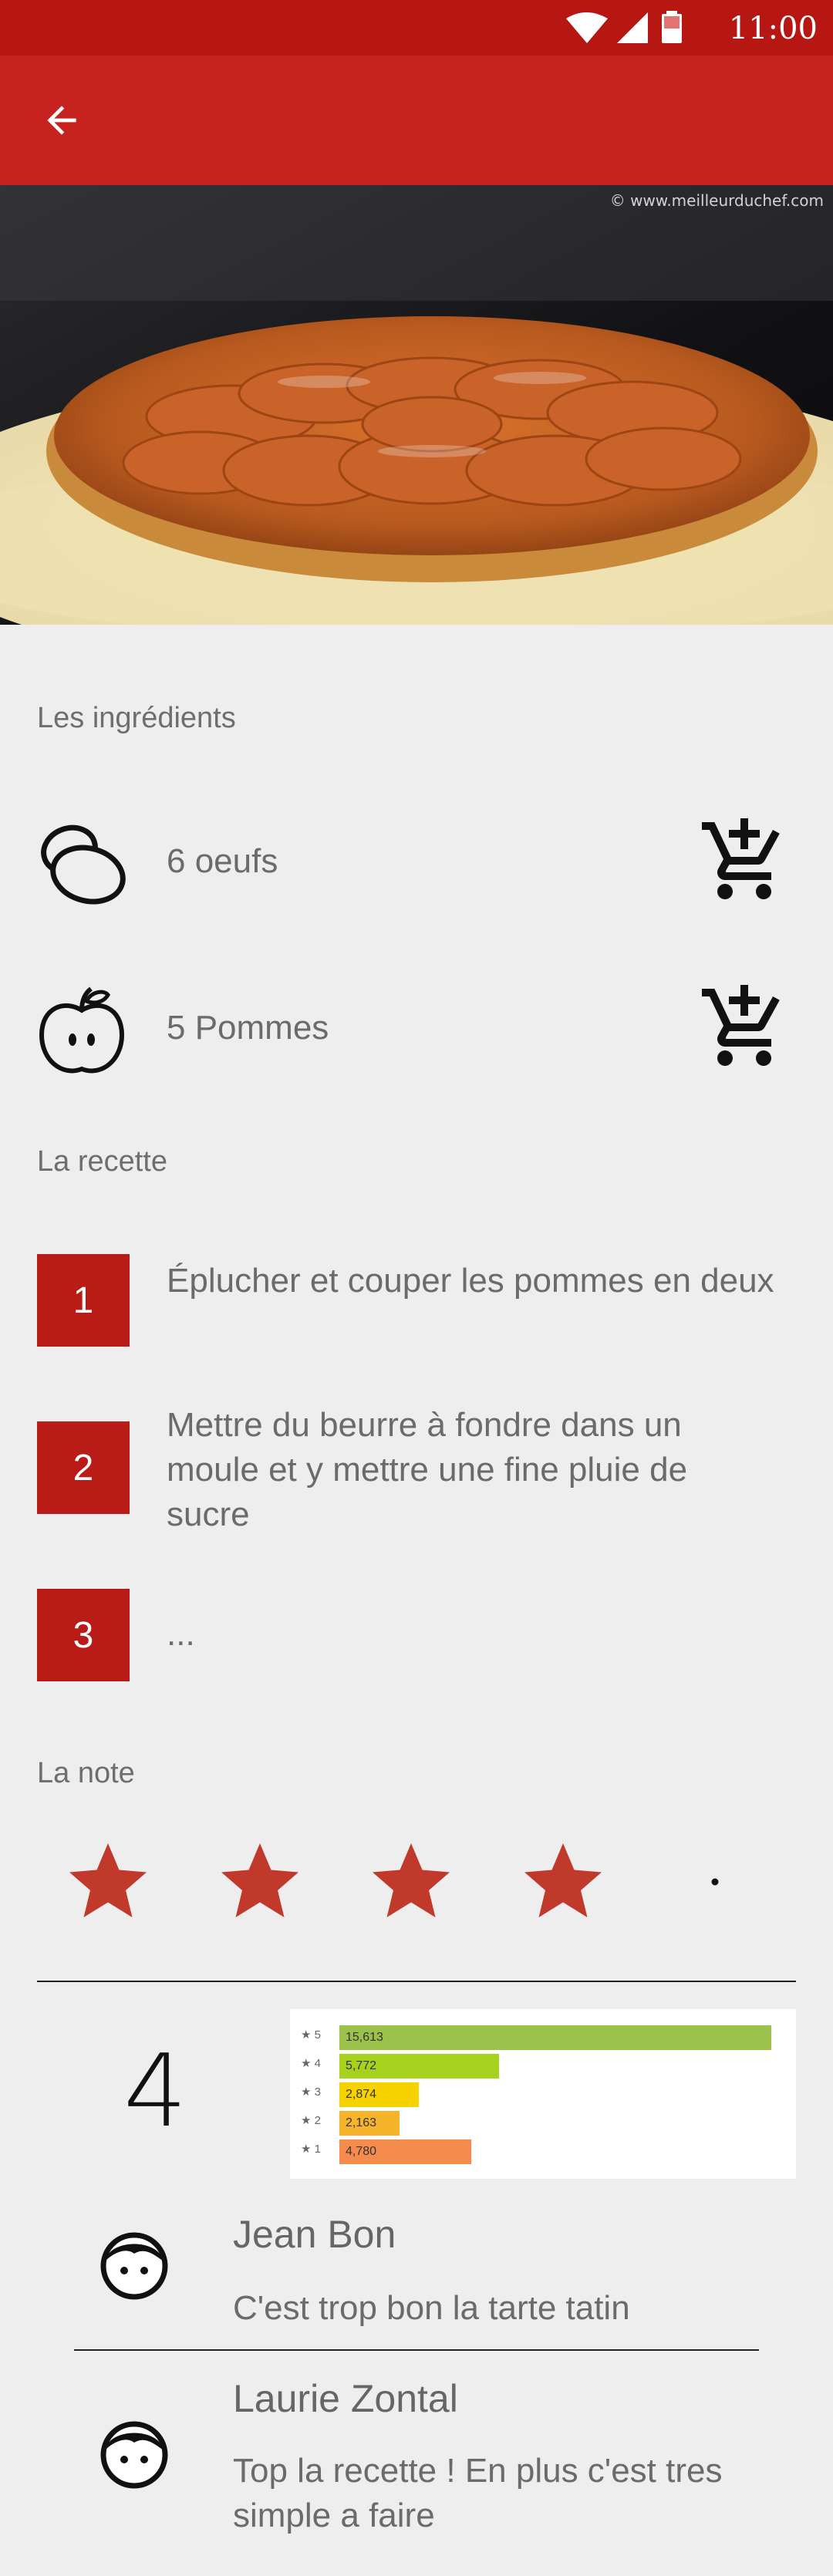 The width and height of the screenshot is (833, 2576). Describe the element at coordinates (83, 1635) in the screenshot. I see `step-number: 3` at that location.